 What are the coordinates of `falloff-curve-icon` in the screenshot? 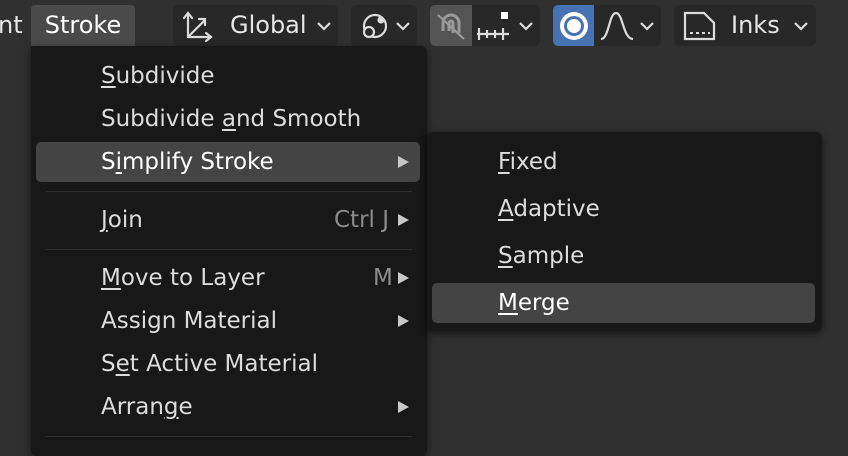 It's located at (617, 26).